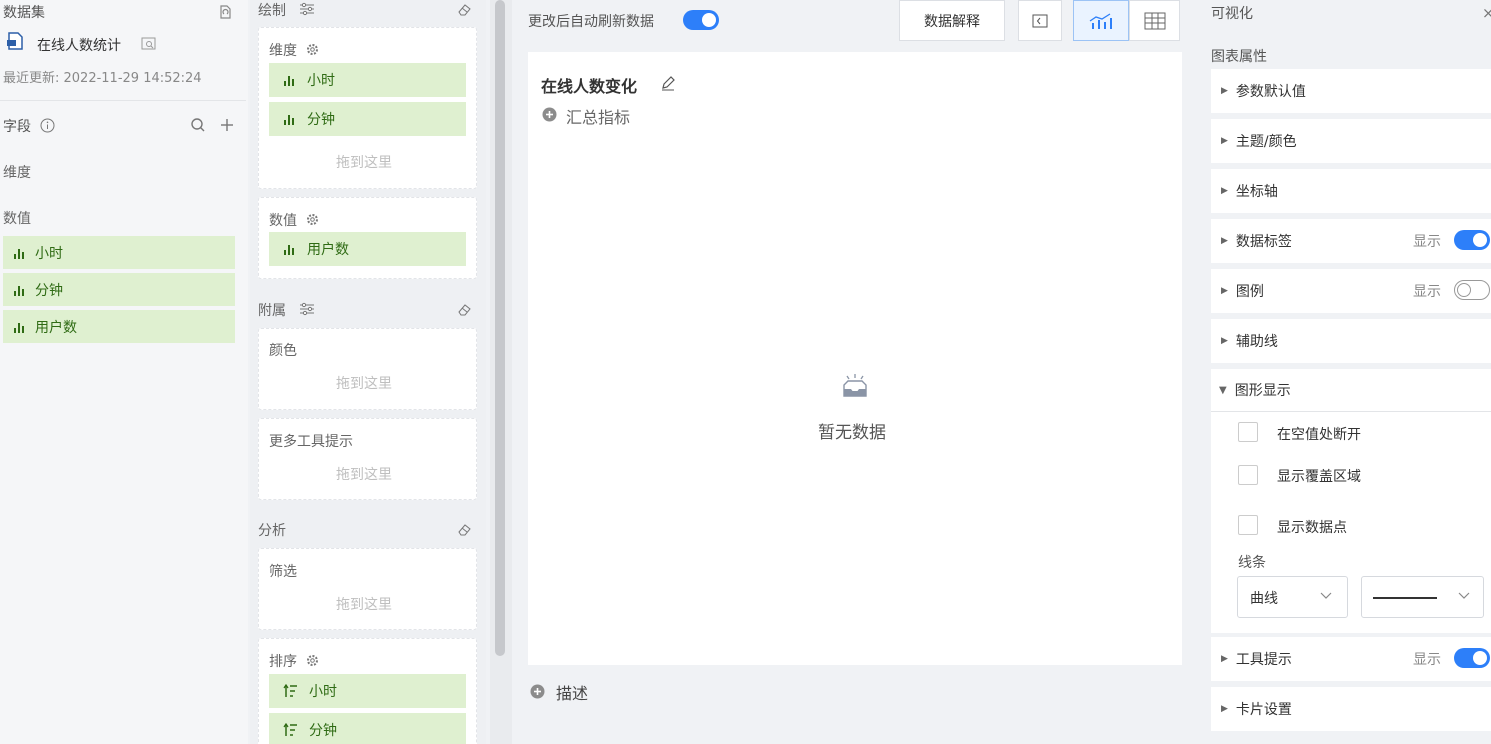 Image resolution: width=1491 pixels, height=744 pixels. I want to click on line-type-select: 曲线, so click(1292, 597).